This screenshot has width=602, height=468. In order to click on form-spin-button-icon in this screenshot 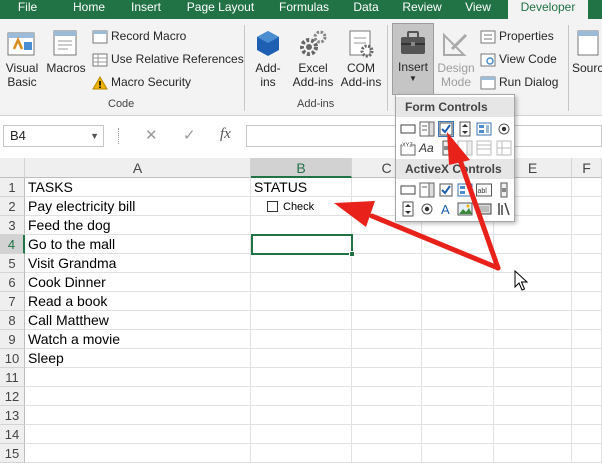, I will do `click(465, 129)`.